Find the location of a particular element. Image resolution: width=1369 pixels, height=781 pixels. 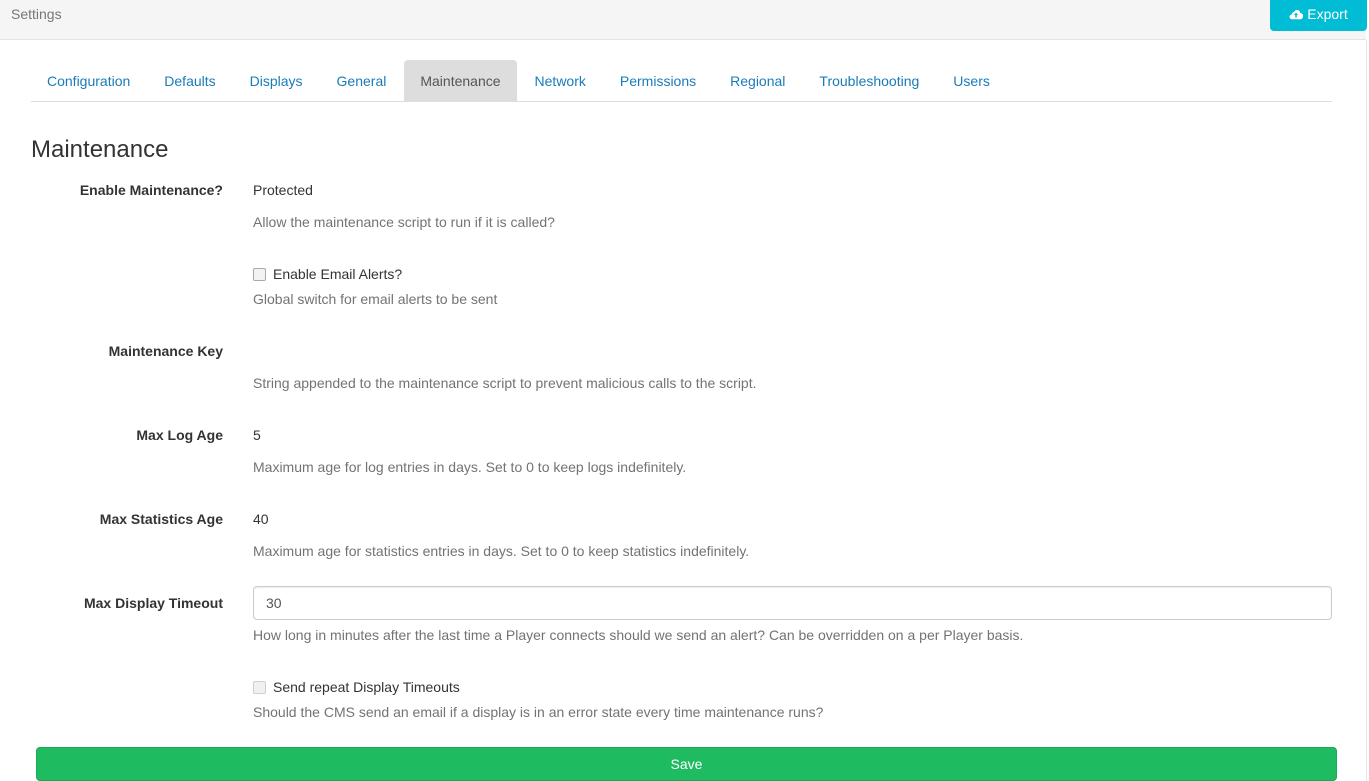

top-bar: Settings is located at coordinates (683, 20).